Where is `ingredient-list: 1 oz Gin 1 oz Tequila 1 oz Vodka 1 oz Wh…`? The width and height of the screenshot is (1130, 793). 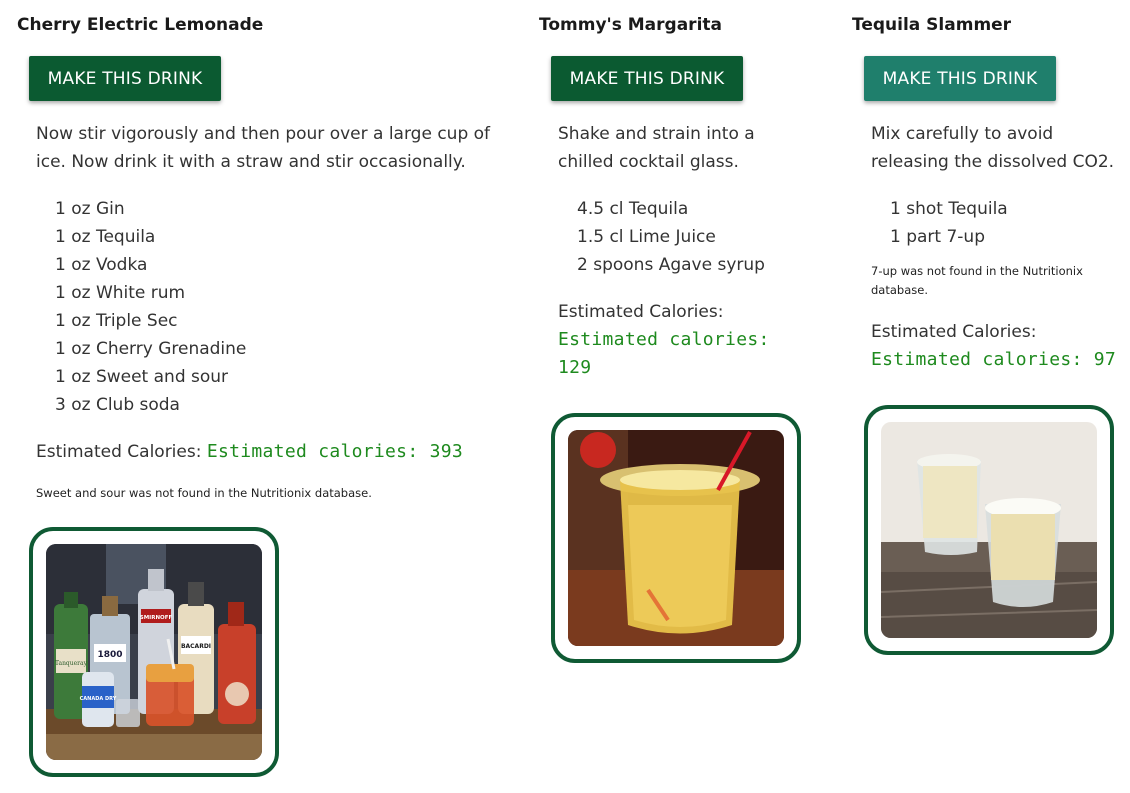
ingredient-list: 1 oz Gin 1 oz Tequila 1 oz Vodka 1 oz Wh… is located at coordinates (150, 307).